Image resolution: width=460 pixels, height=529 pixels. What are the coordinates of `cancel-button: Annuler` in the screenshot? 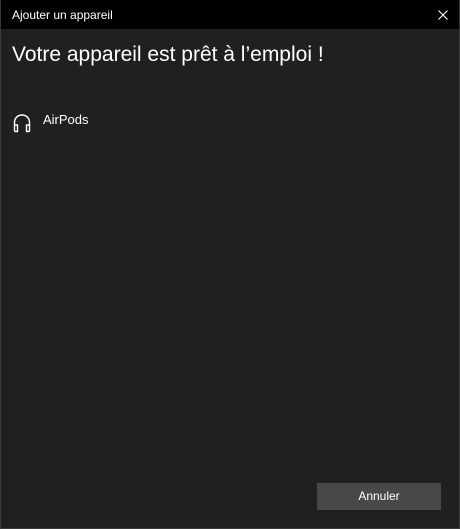 It's located at (379, 496).